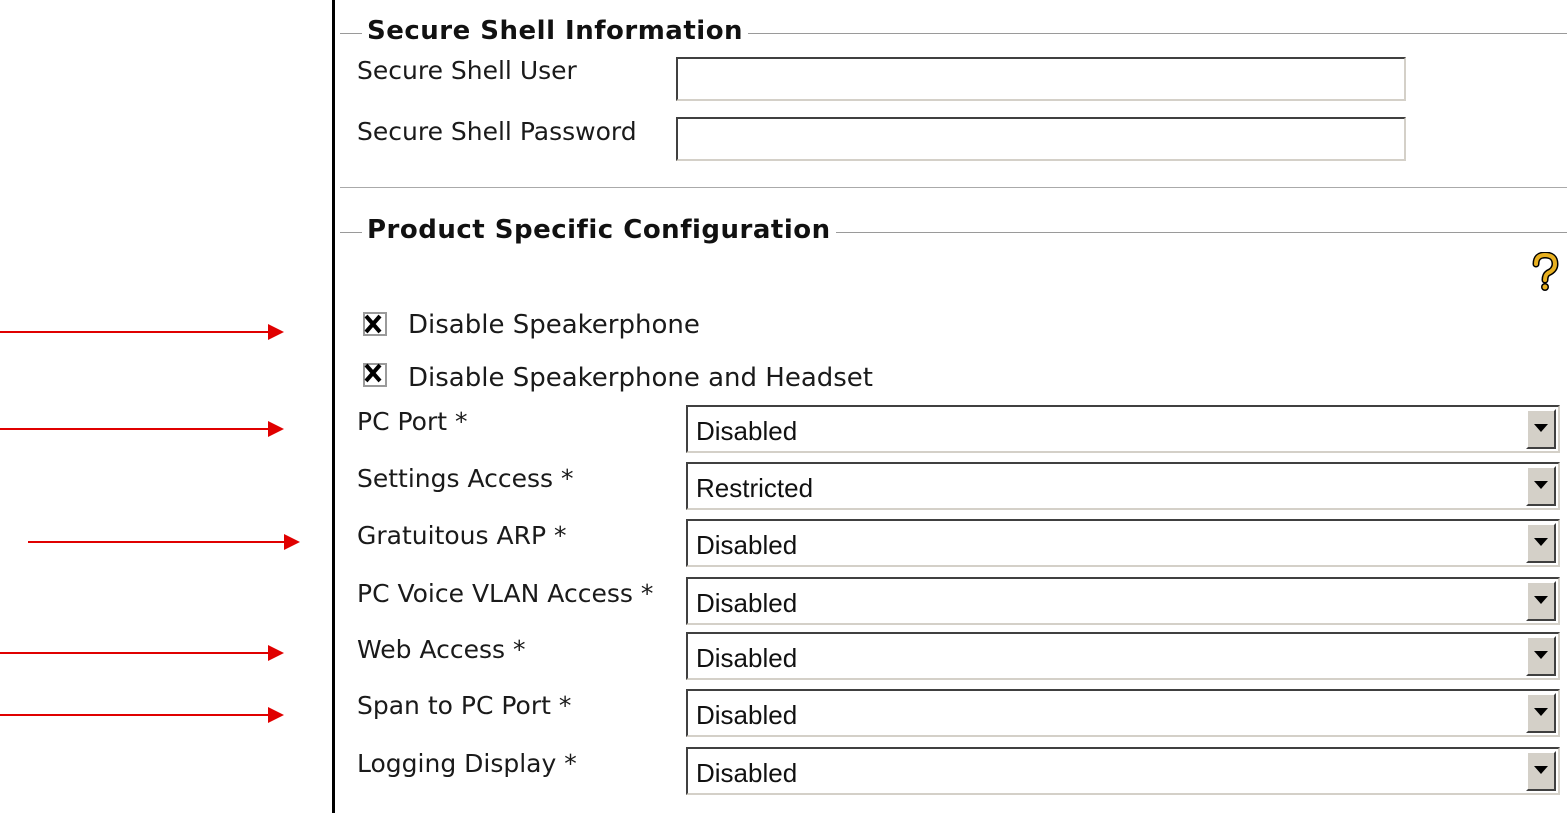 This screenshot has width=1567, height=813. Describe the element at coordinates (755, 488) in the screenshot. I see `settings-access-value: Restricted` at that location.